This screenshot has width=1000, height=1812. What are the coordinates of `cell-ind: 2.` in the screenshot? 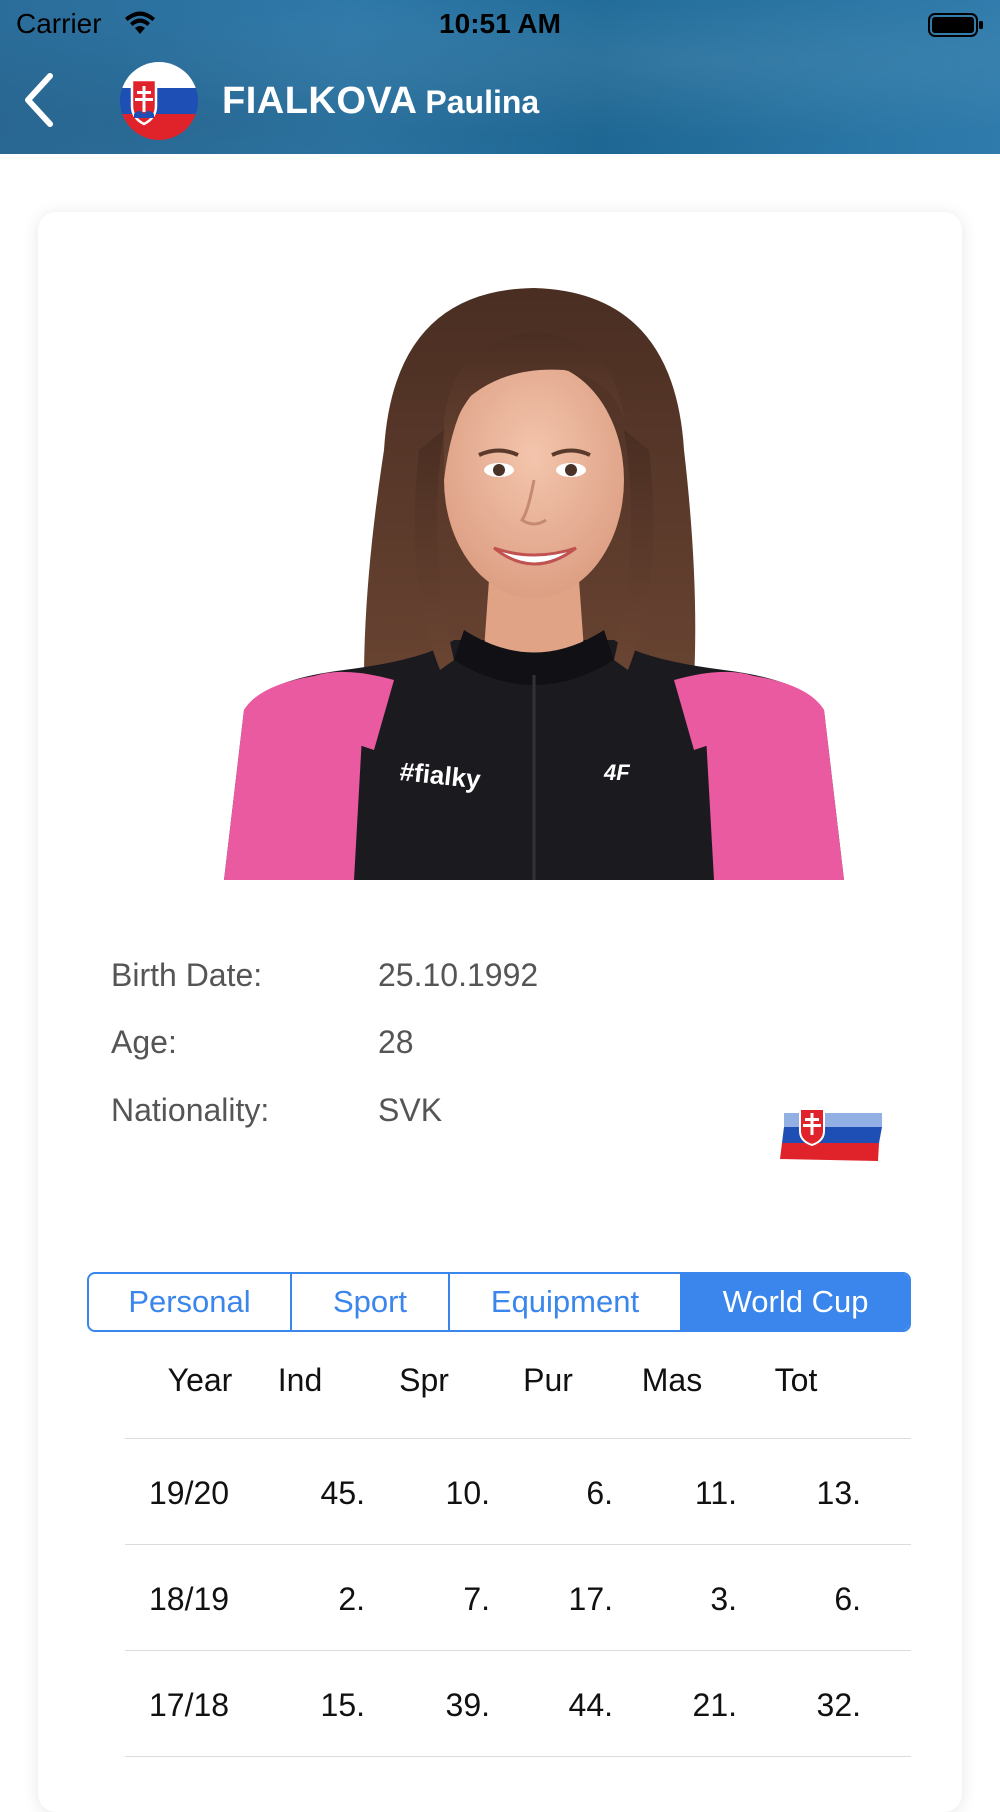 It's located at (351, 1599).